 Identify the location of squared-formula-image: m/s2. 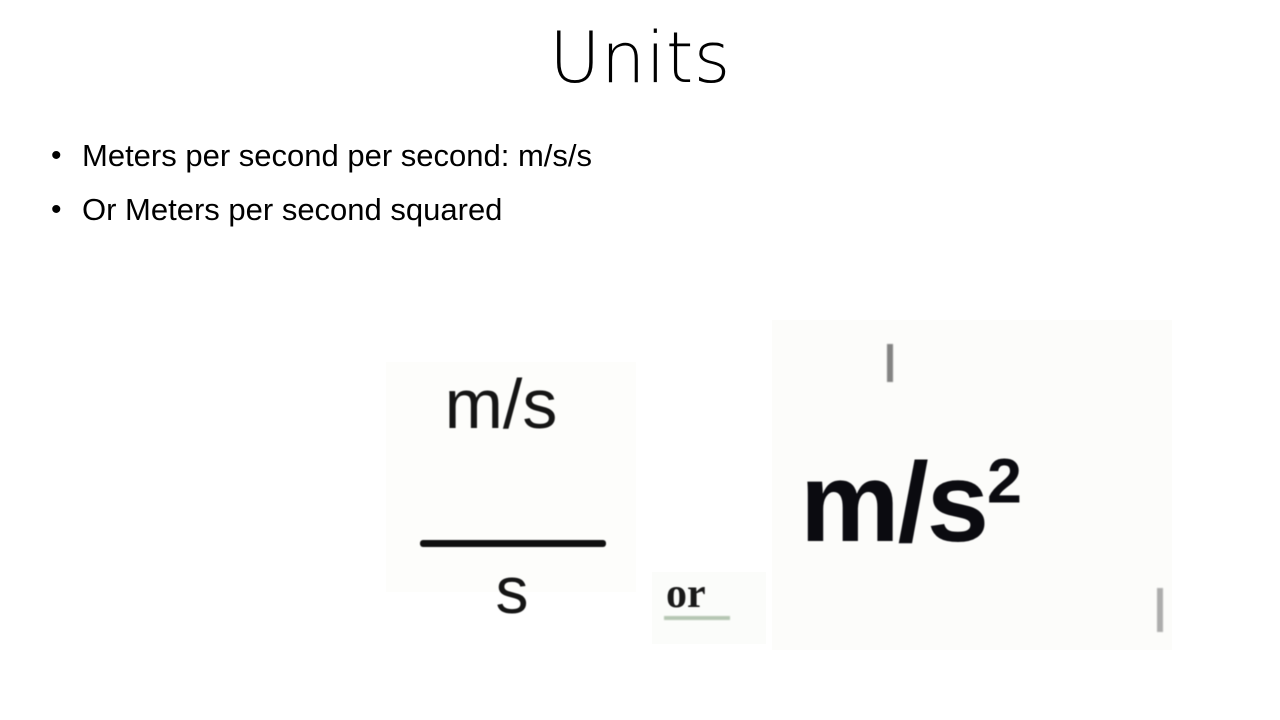
(972, 485).